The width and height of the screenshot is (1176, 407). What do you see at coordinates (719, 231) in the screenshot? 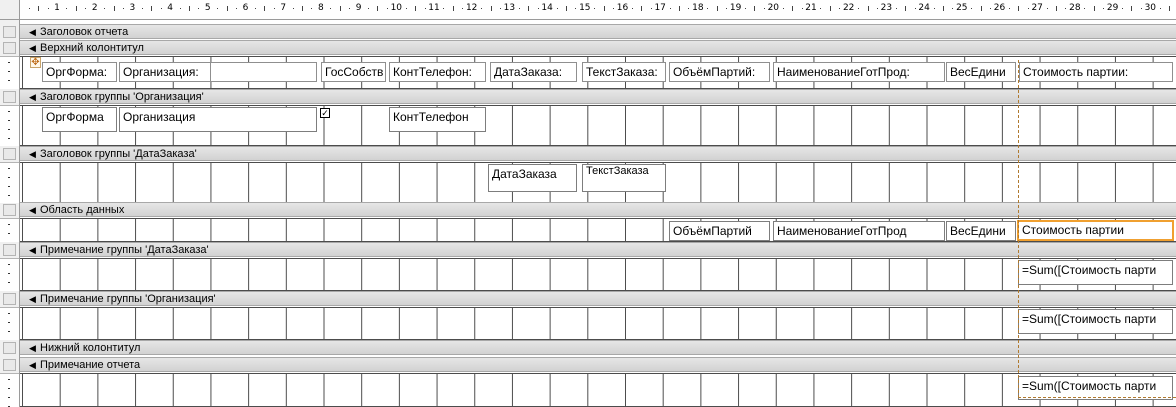
I see `field-batch-volume: ОбъёмПартий` at bounding box center [719, 231].